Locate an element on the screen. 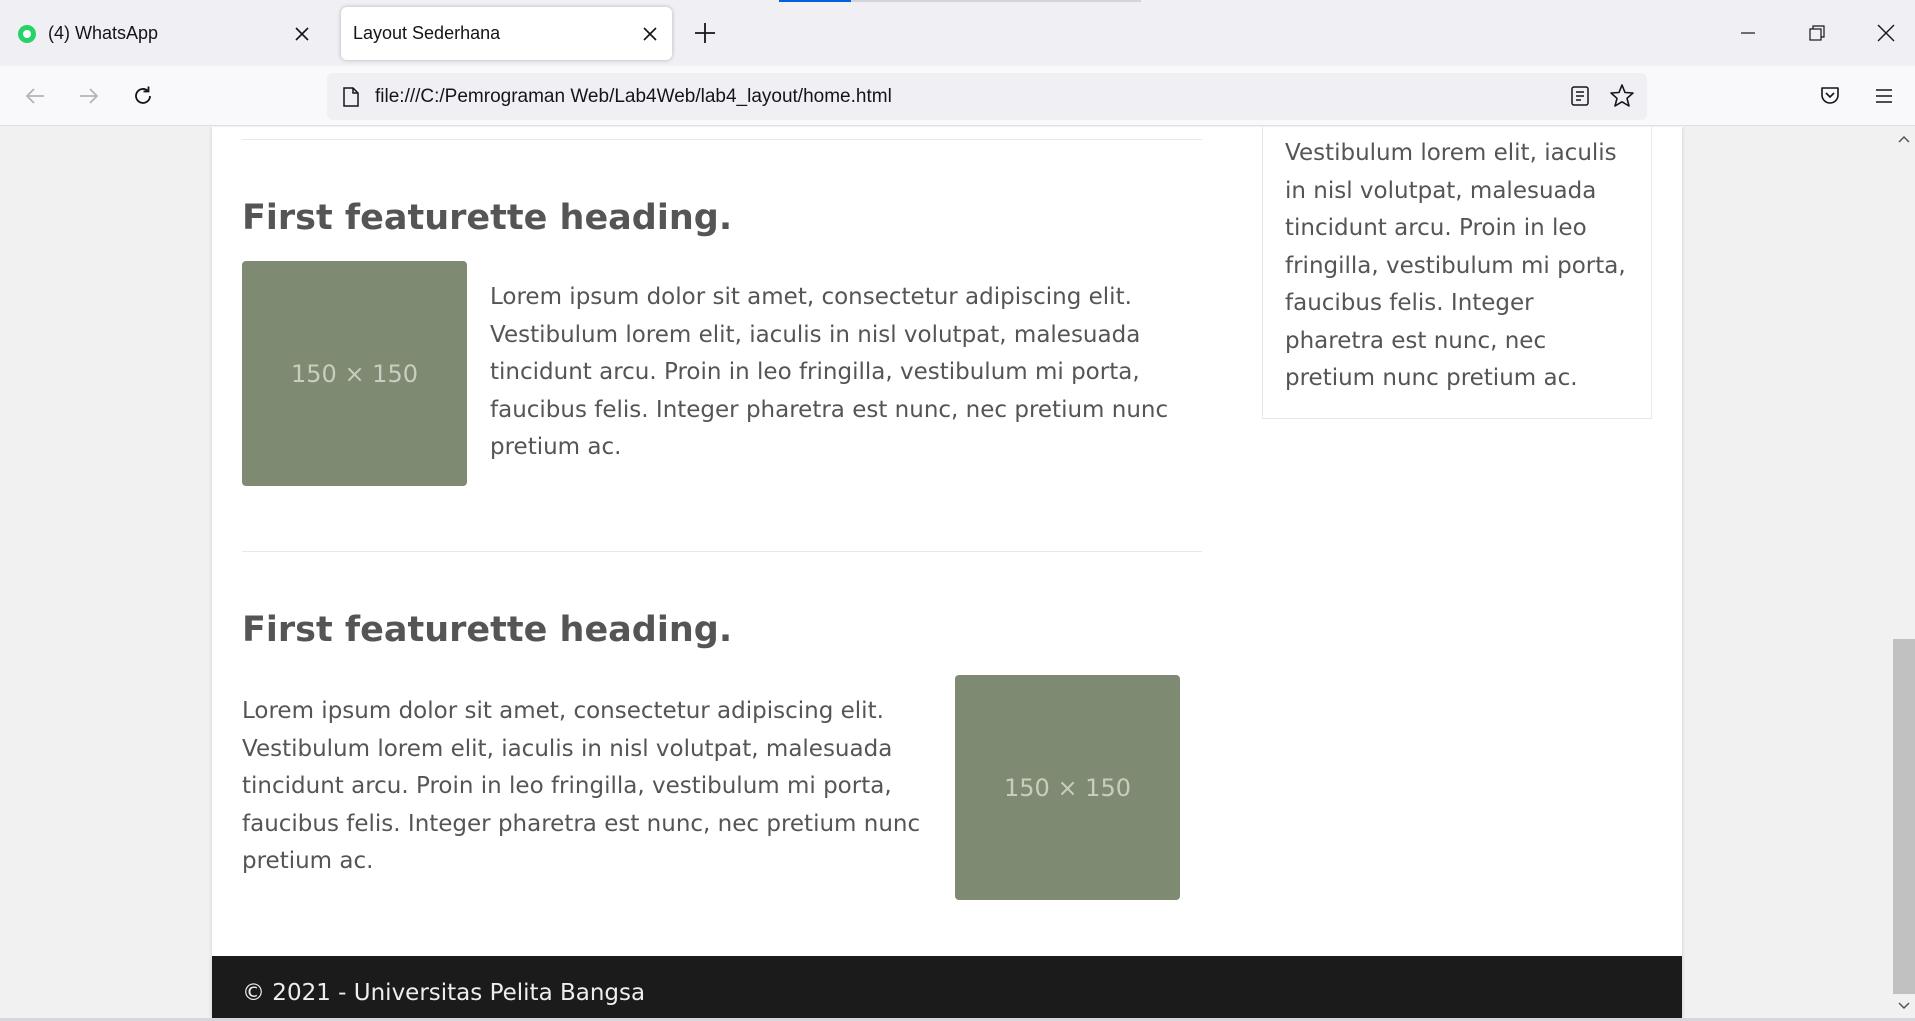 Image resolution: width=1915 pixels, height=1021 pixels. tab-whatsapp: (4) WhatsApp is located at coordinates (165, 33).